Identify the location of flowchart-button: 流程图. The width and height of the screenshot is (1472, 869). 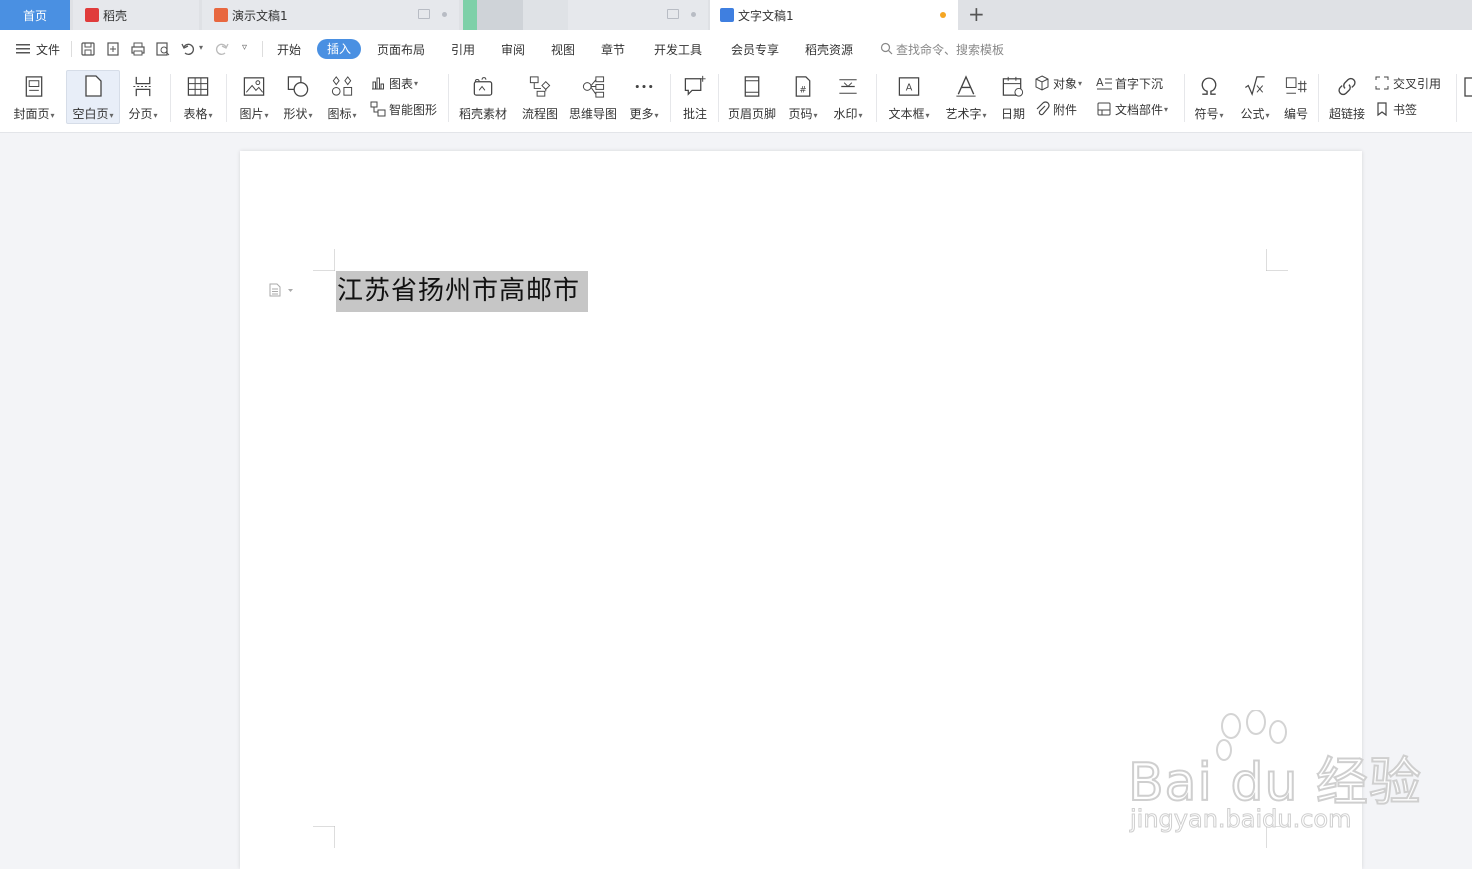
(540, 97).